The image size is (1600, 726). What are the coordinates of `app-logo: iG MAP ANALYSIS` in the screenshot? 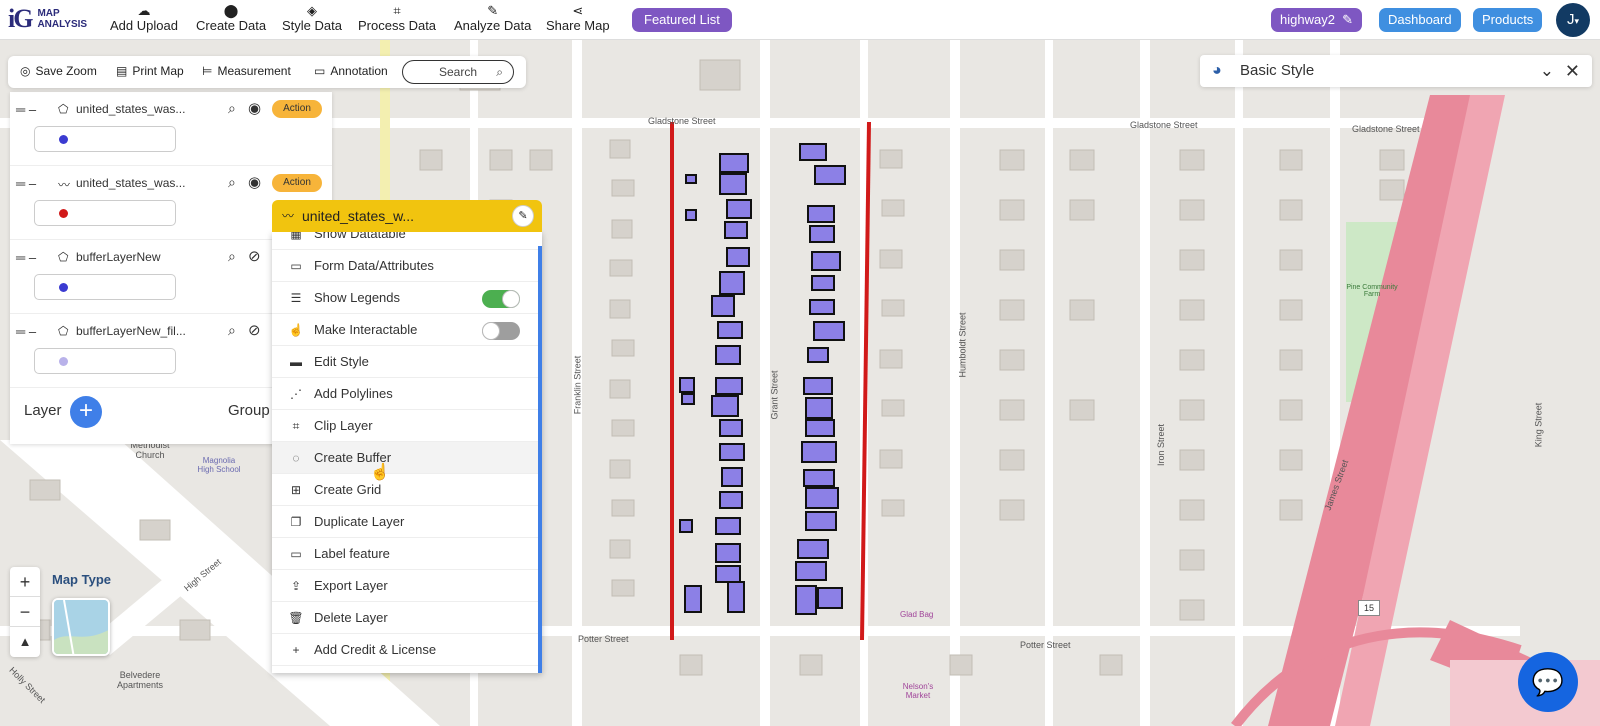 It's located at (47, 19).